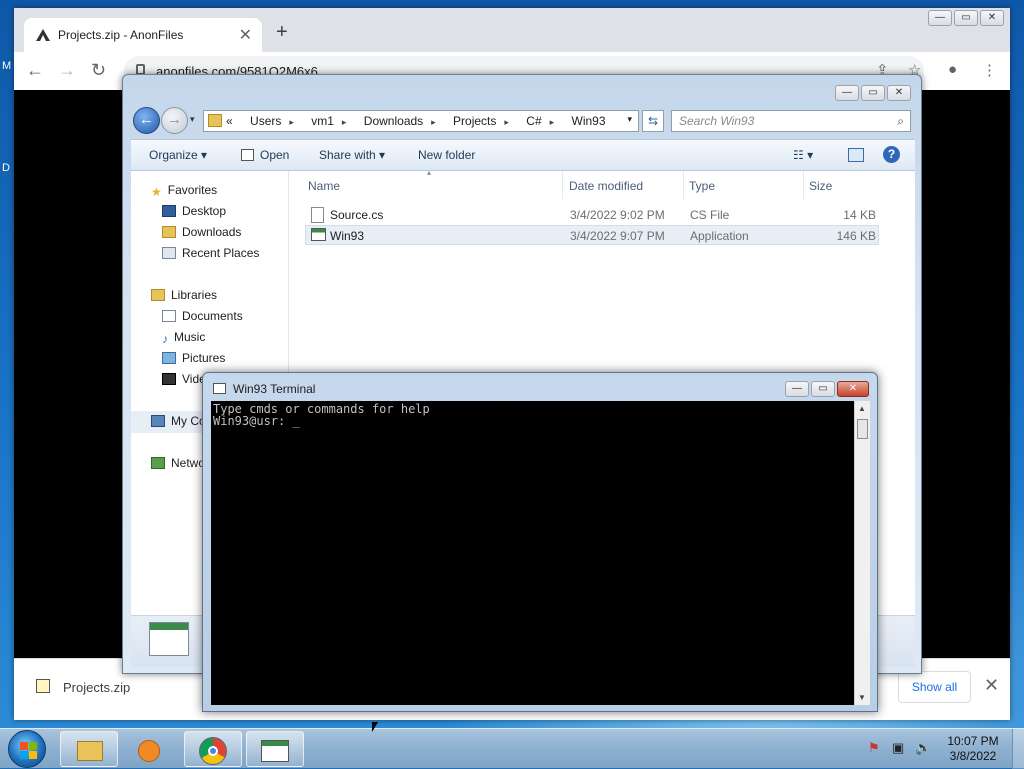 The height and width of the screenshot is (769, 1024). I want to click on back-button: ←, so click(35, 70).